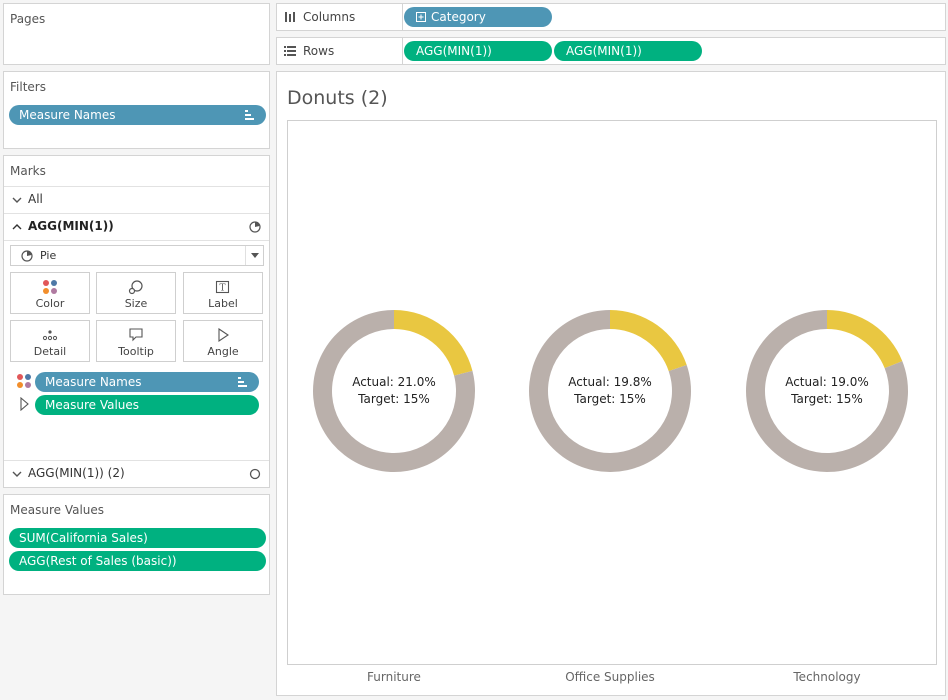 The image size is (948, 700). Describe the element at coordinates (136, 34) in the screenshot. I see `pages-card: Pages` at that location.